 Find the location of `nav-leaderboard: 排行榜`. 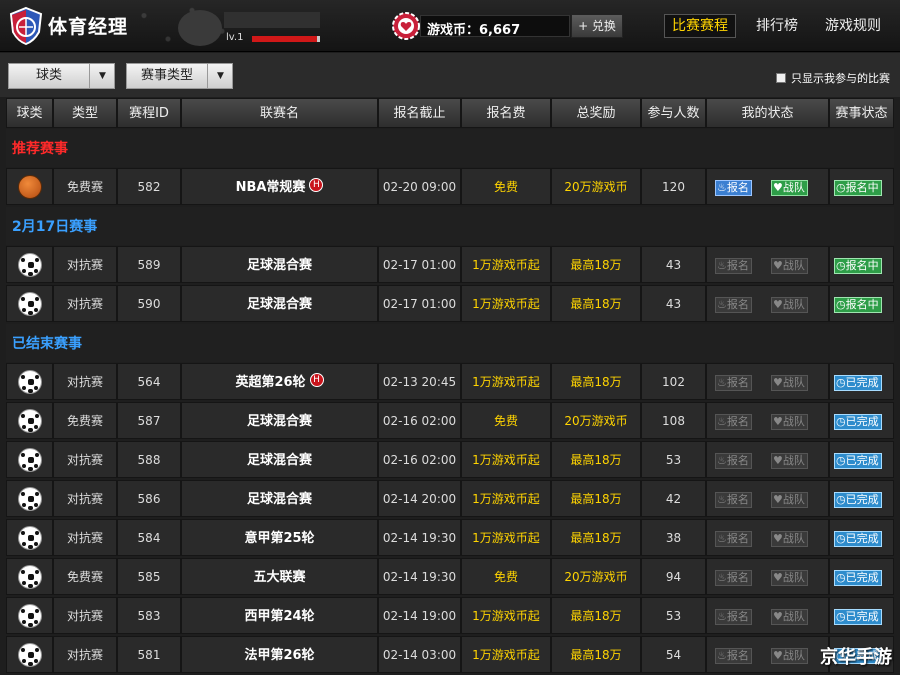

nav-leaderboard: 排行榜 is located at coordinates (777, 26).